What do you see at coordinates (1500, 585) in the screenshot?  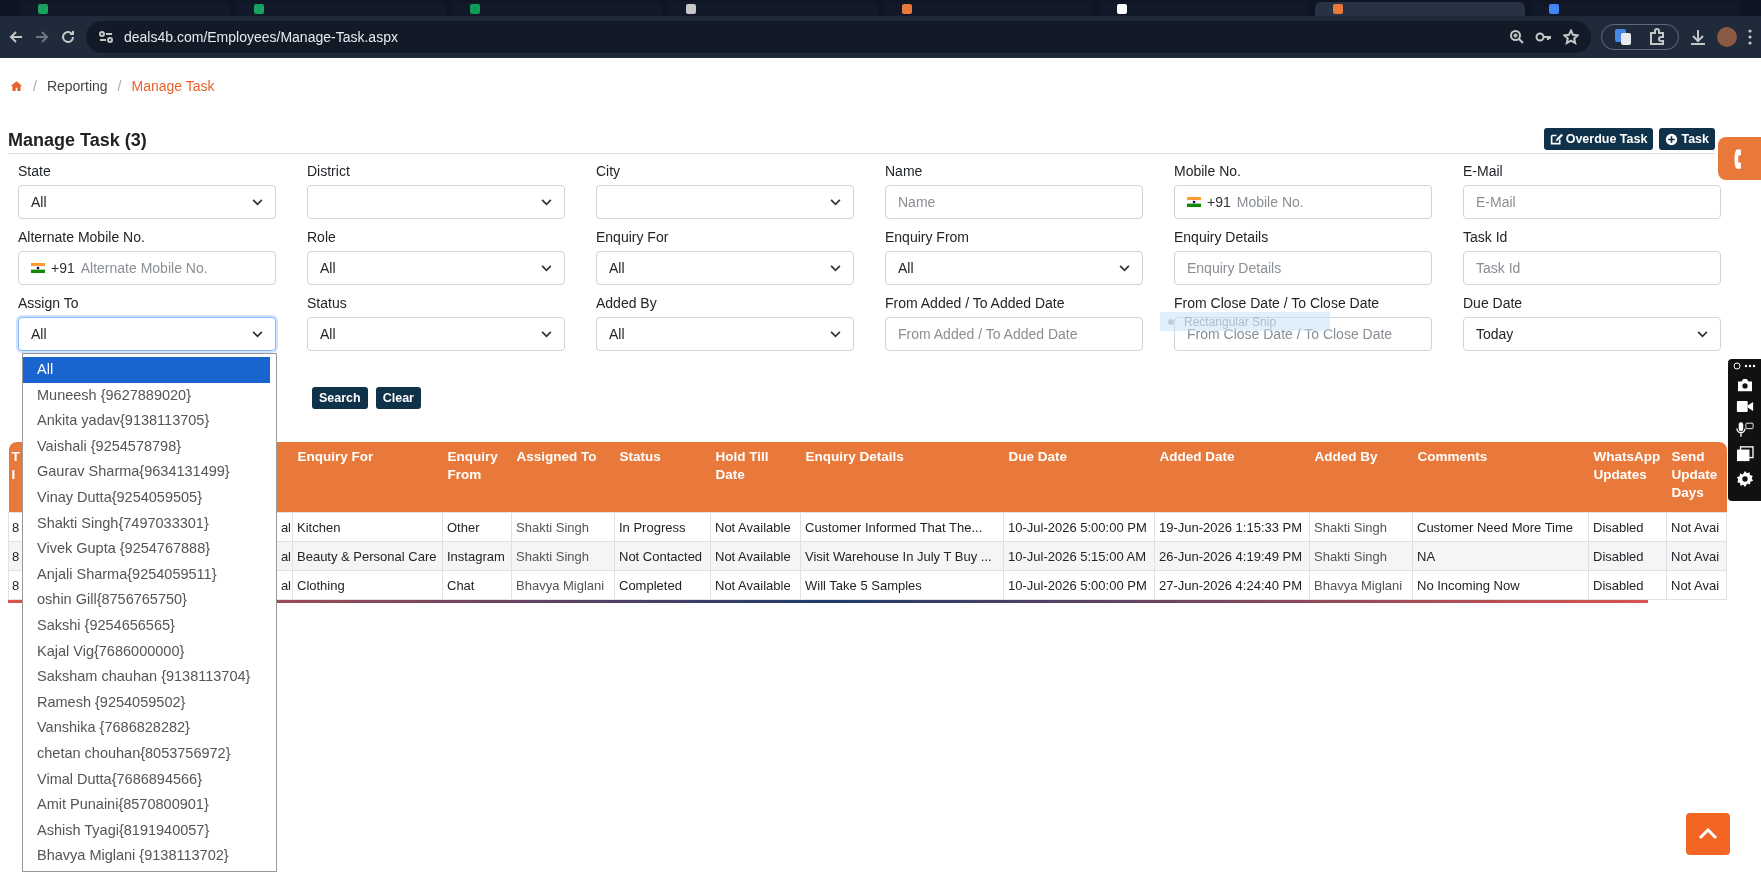 I see `table-cell: No Incoming Now` at bounding box center [1500, 585].